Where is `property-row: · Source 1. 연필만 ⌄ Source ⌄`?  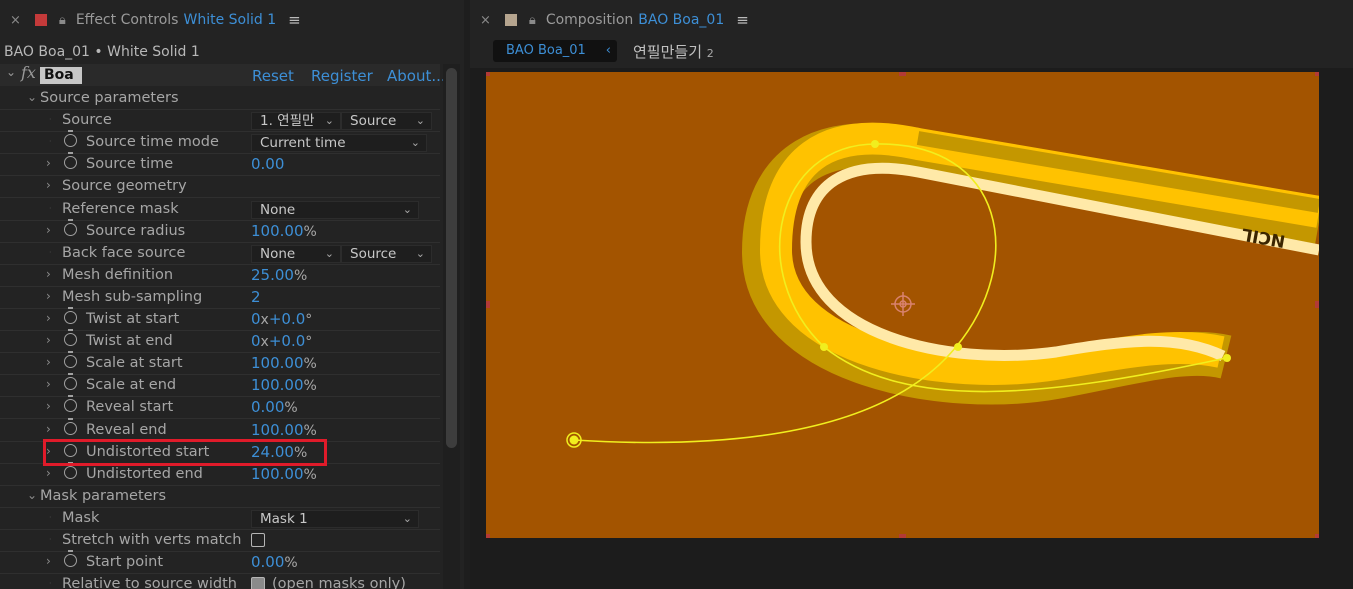 property-row: · Source 1. 연필만 ⌄ Source ⌄ is located at coordinates (220, 121).